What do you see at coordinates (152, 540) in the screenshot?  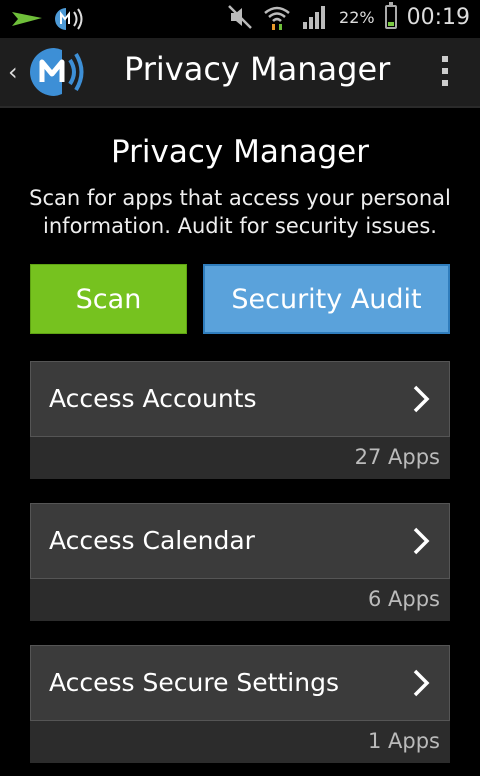 I see `category-label: Access Calendar` at bounding box center [152, 540].